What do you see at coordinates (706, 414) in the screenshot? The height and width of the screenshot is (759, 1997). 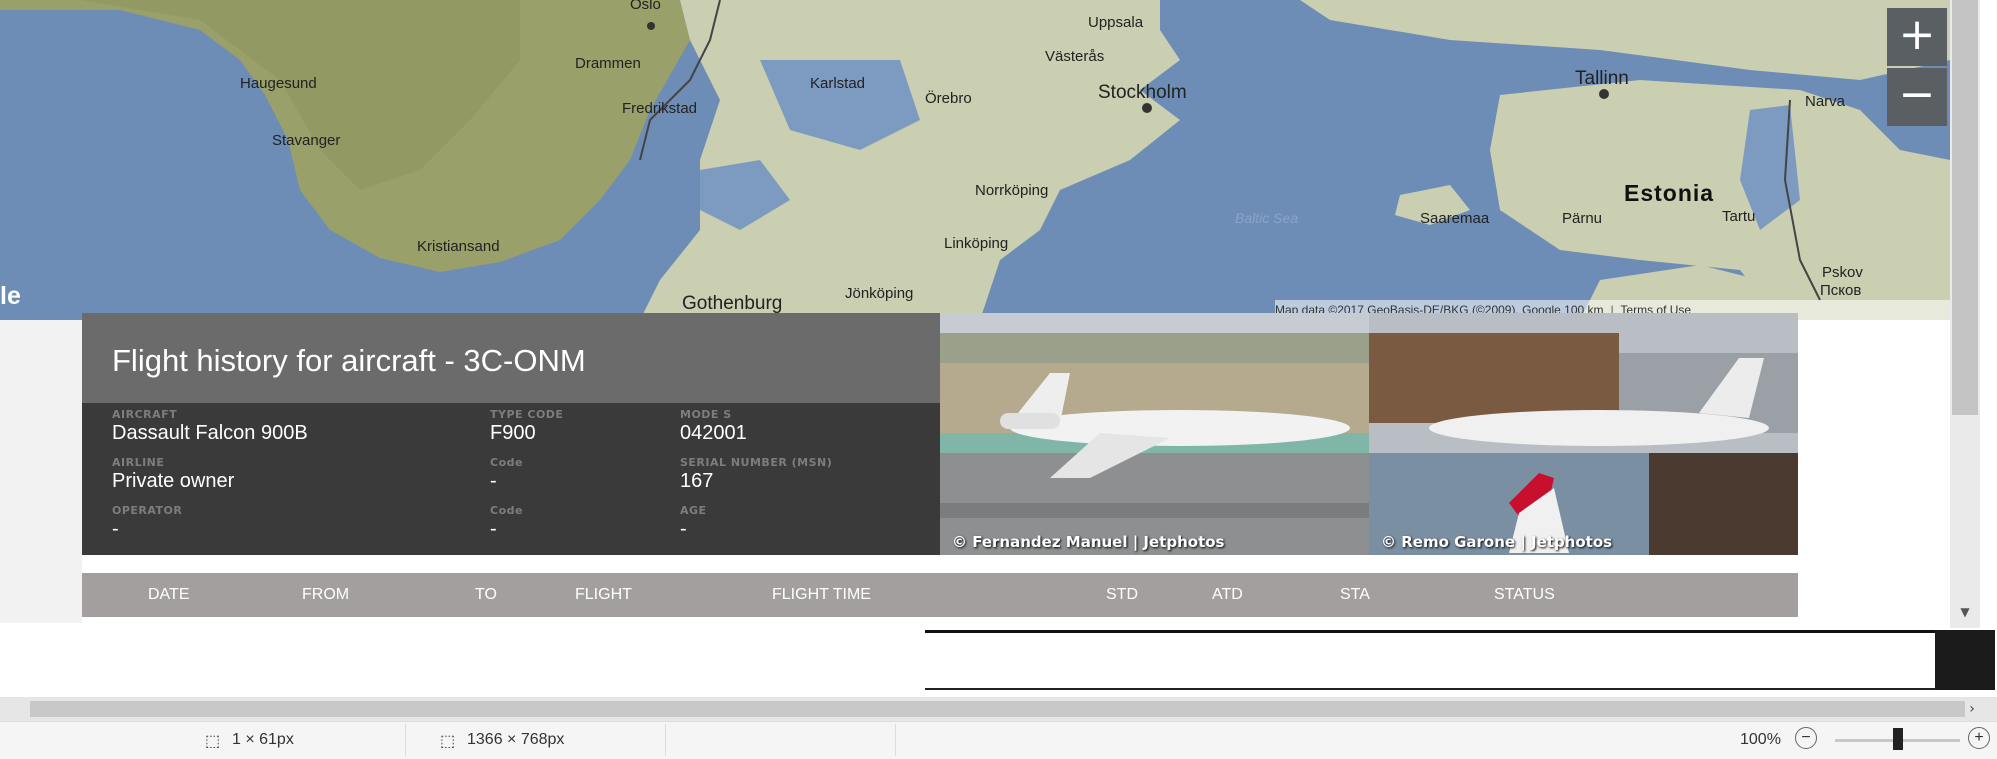 I see `mode-s-label: MODE S` at bounding box center [706, 414].